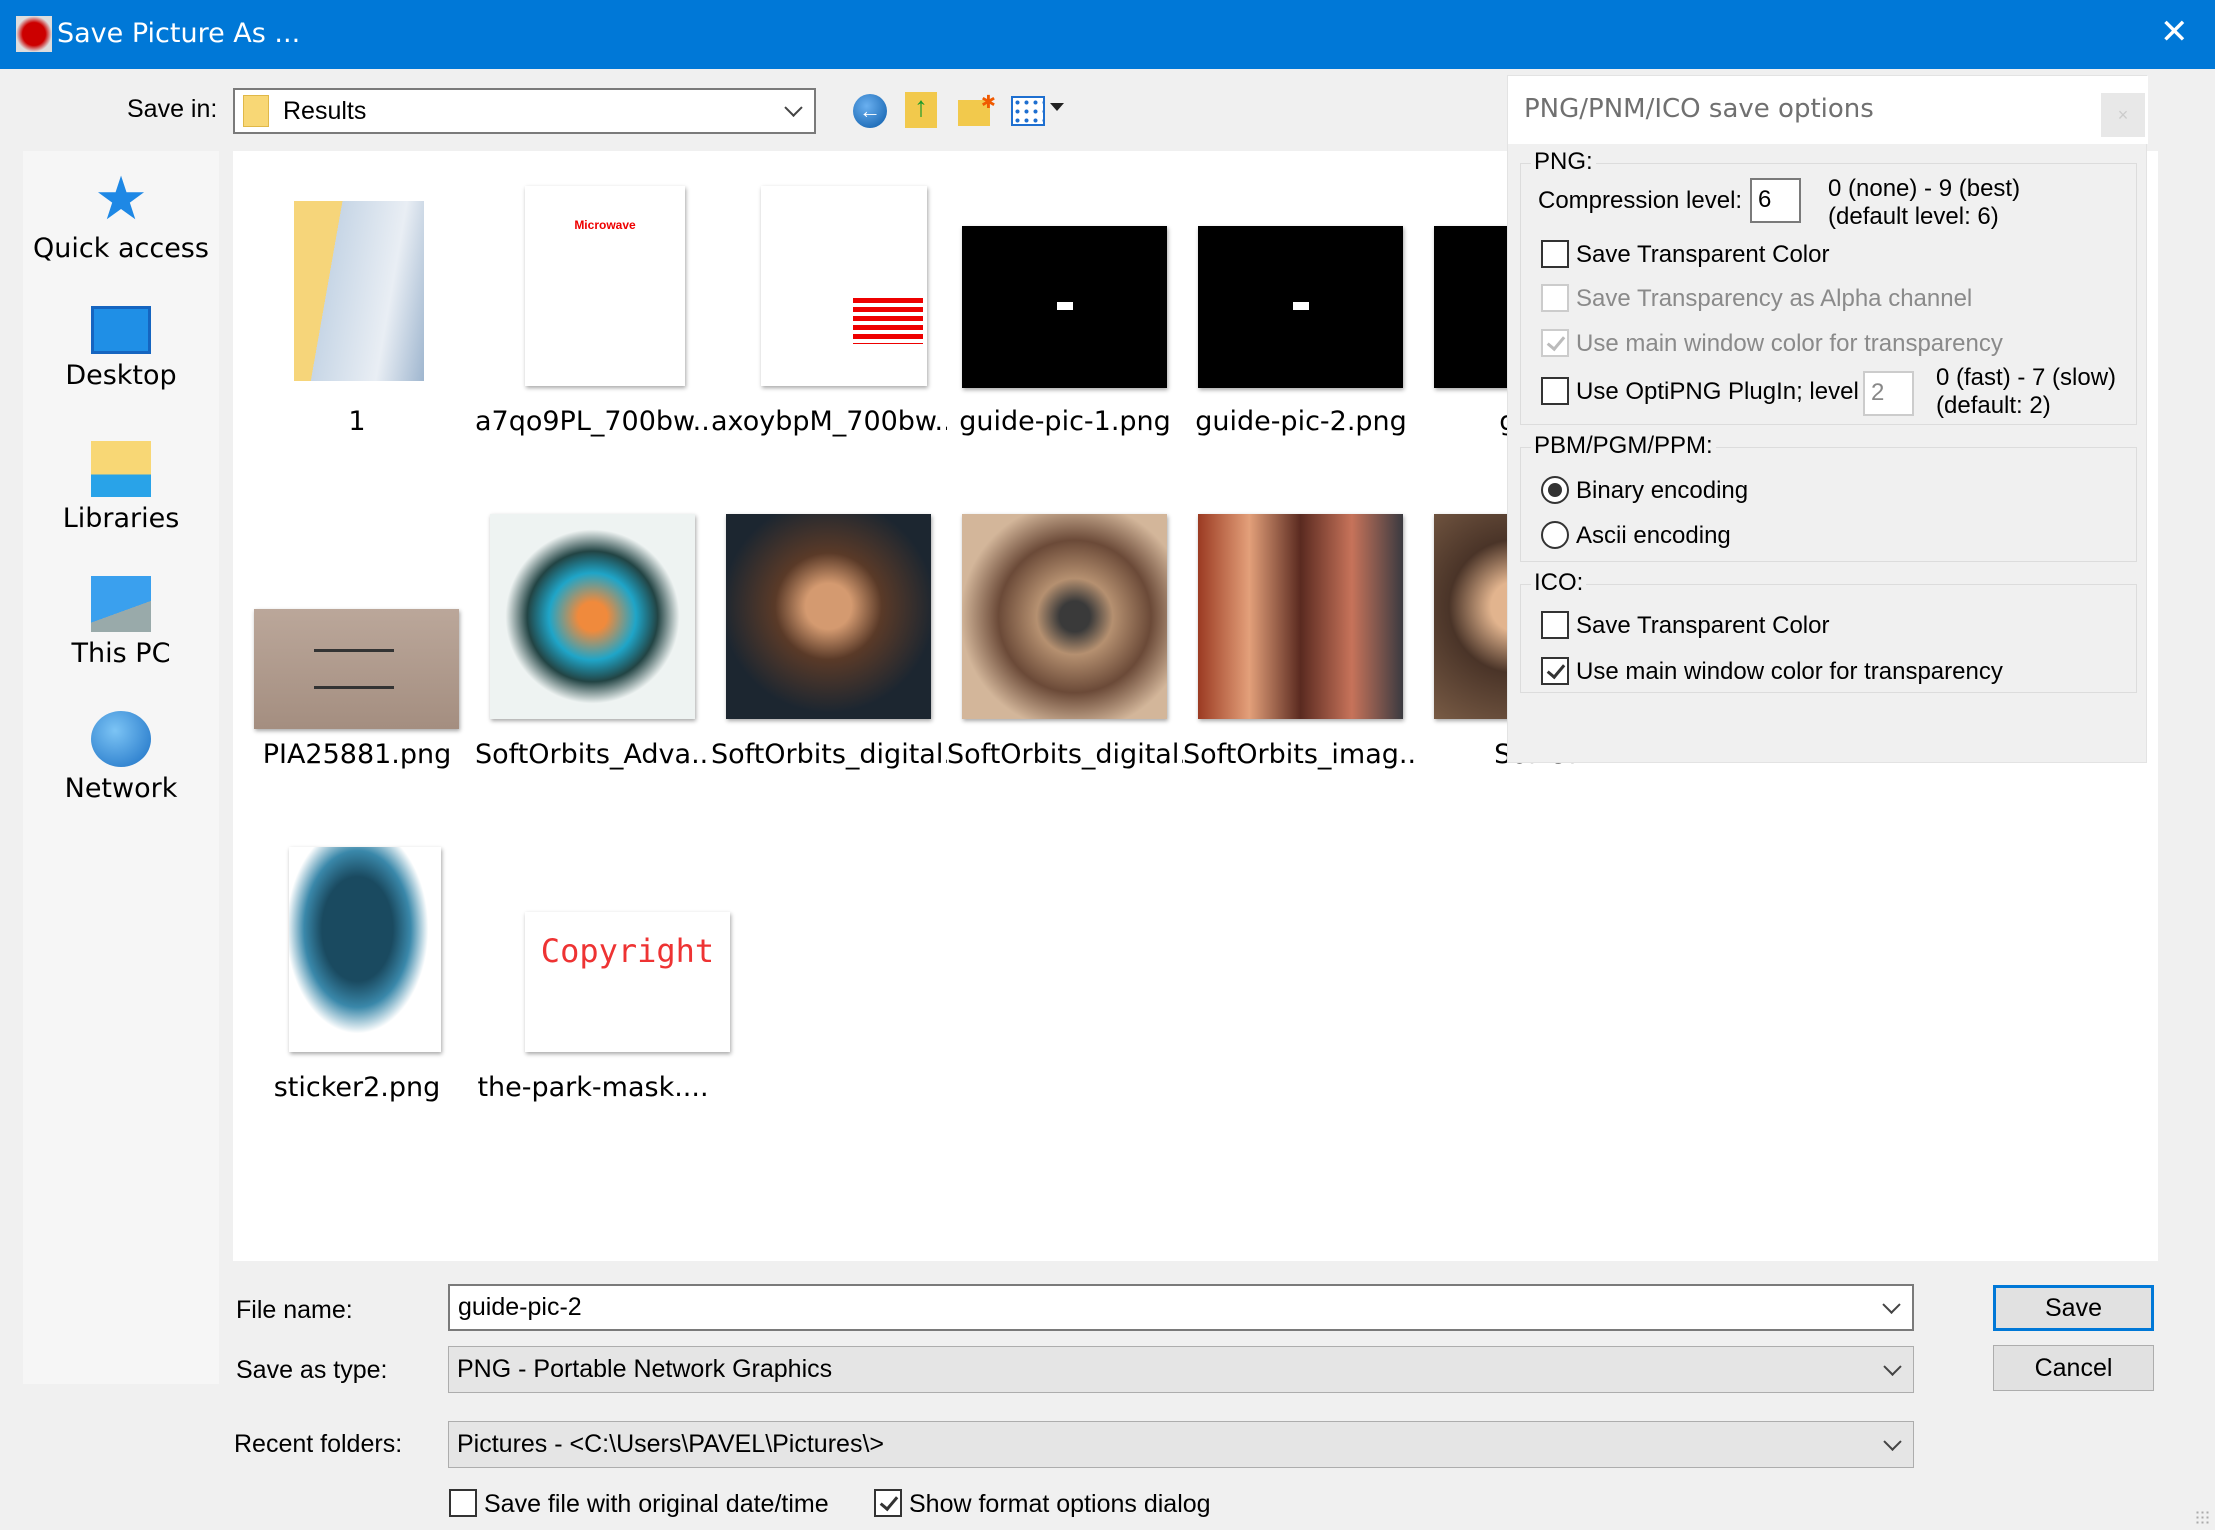  I want to click on save-type-label: Save as type:, so click(312, 1370).